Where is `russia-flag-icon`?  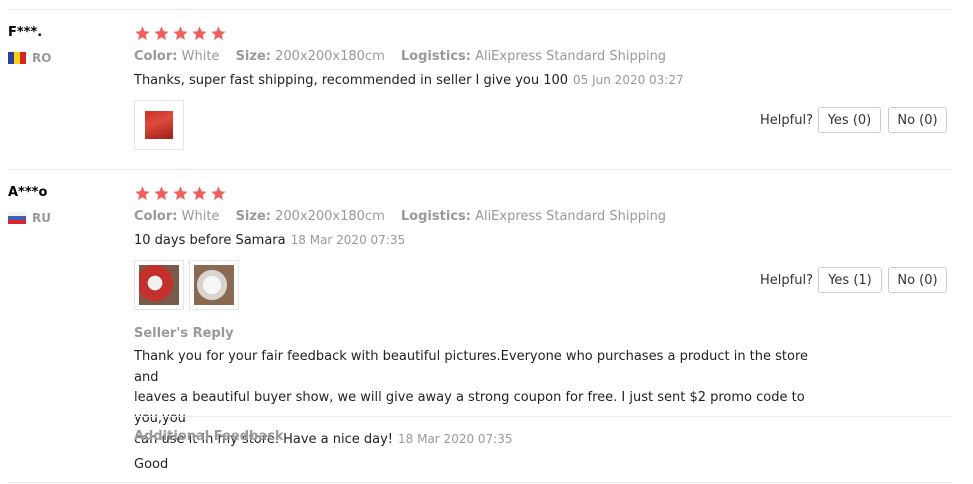 russia-flag-icon is located at coordinates (17, 218).